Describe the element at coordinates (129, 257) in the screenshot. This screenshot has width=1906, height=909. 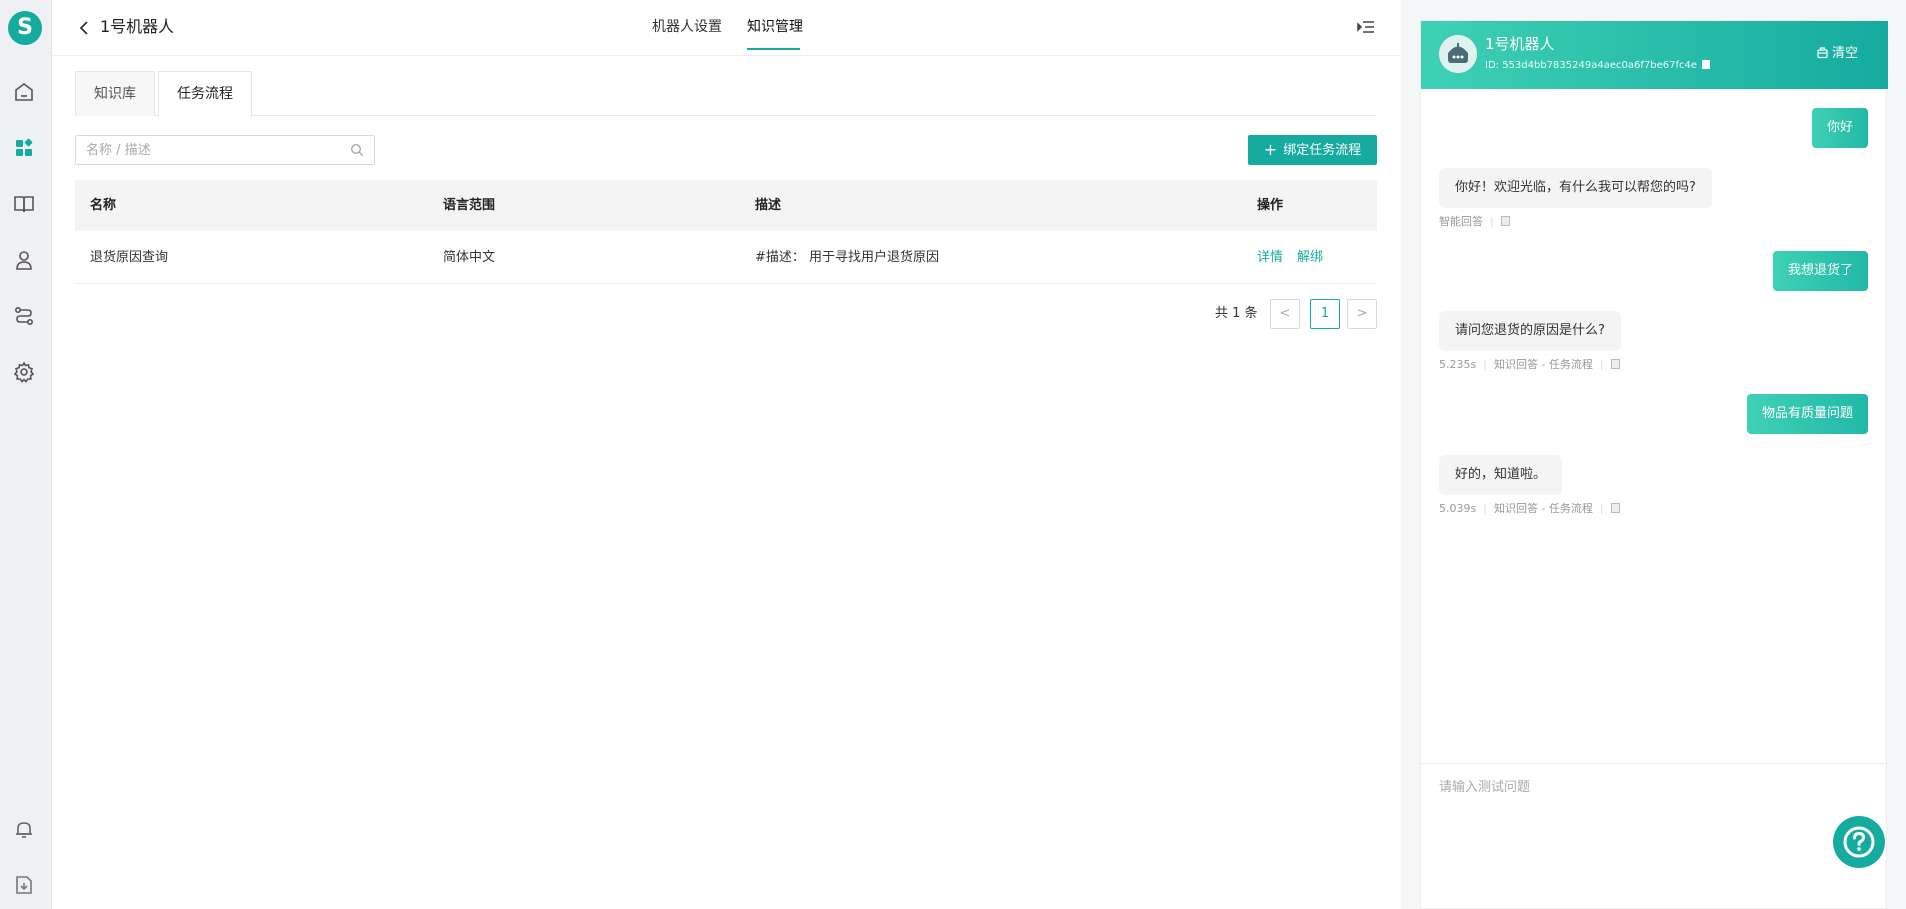
I see `row-name: 退货原因查询` at that location.